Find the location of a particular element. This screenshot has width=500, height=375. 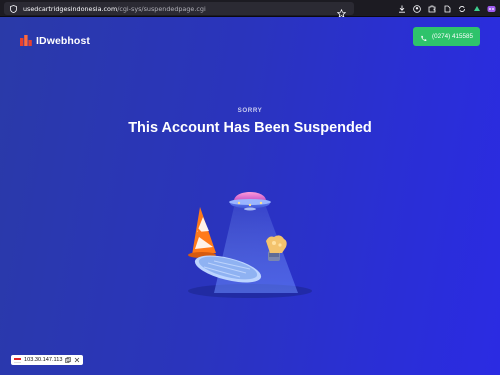

close-icon is located at coordinates (77, 360).